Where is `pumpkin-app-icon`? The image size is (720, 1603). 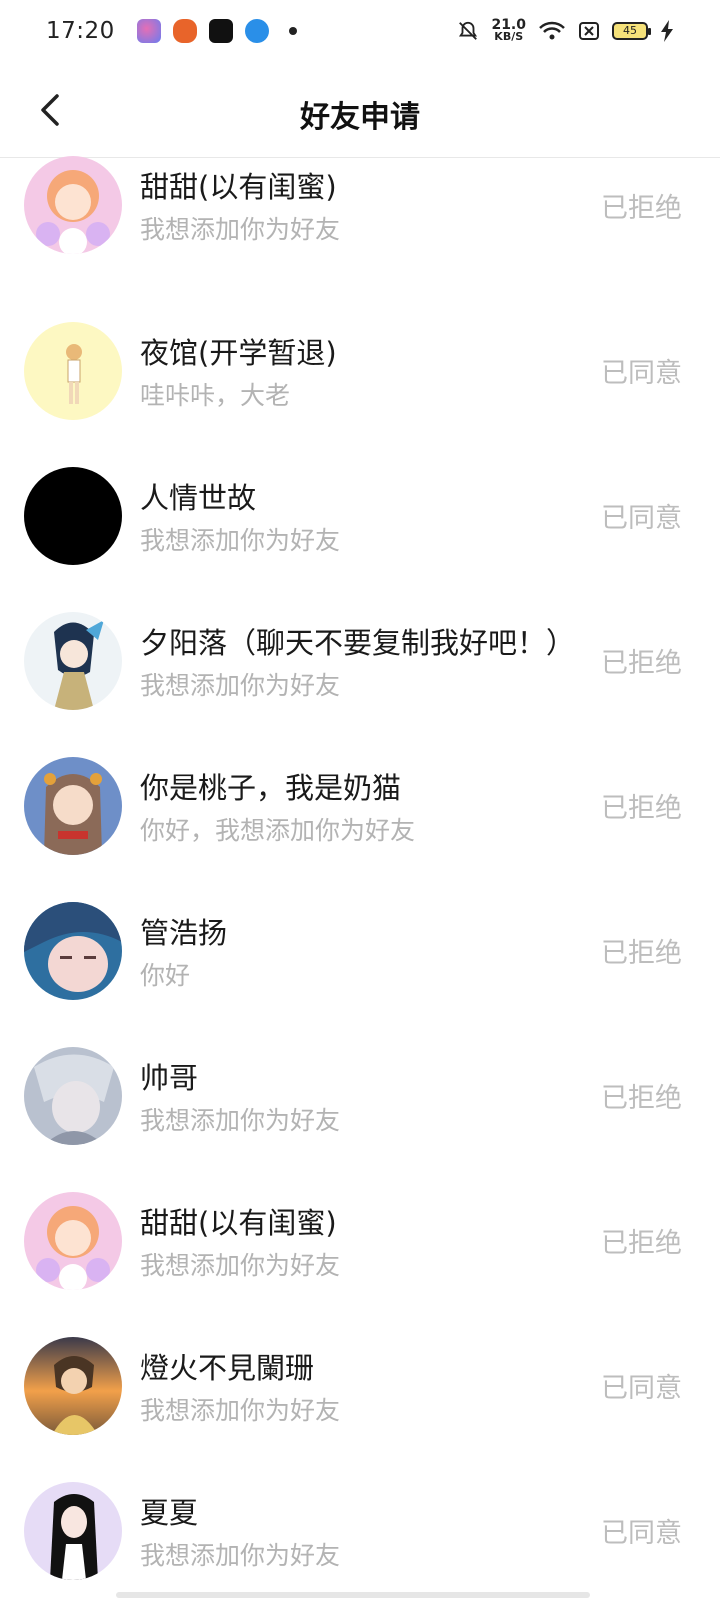 pumpkin-app-icon is located at coordinates (184, 31).